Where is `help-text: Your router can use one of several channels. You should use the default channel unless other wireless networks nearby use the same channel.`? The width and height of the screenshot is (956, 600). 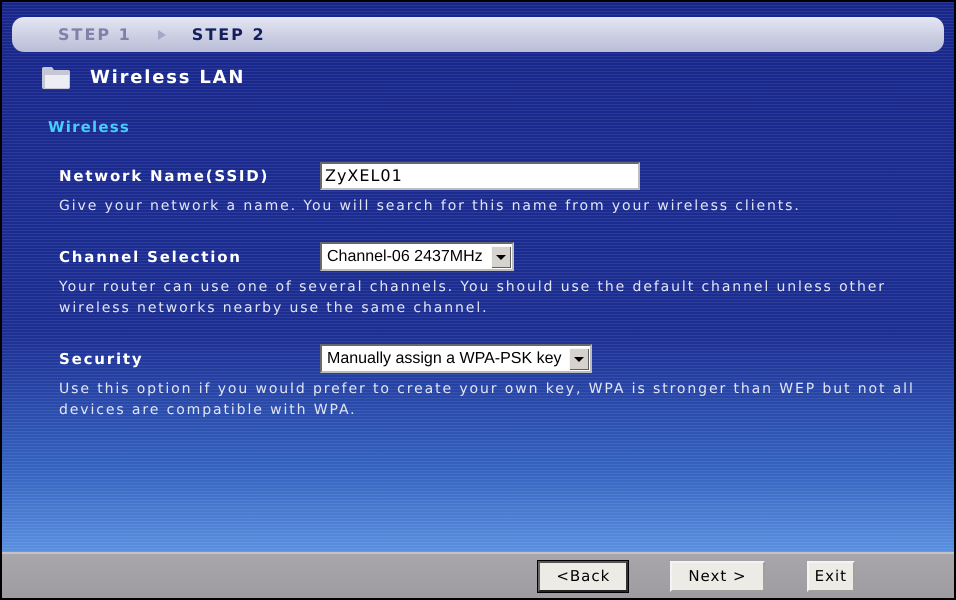
help-text: Your router can use one of several channels. You should use the default channel unless other wireless networks nearby use the same channel. is located at coordinates (473, 298).